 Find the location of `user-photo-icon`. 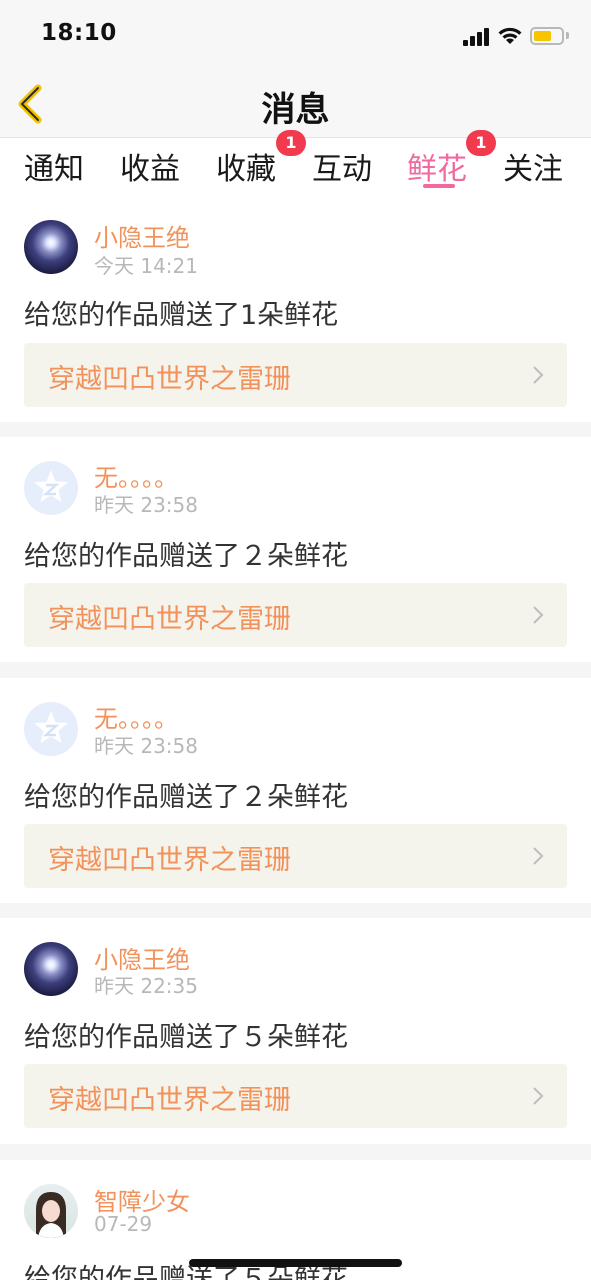

user-photo-icon is located at coordinates (51, 1215).